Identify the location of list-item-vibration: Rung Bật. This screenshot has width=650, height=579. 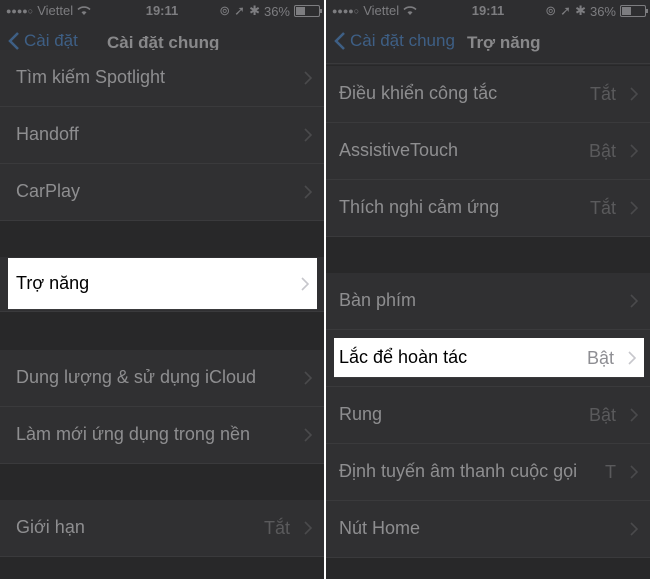
(488, 415).